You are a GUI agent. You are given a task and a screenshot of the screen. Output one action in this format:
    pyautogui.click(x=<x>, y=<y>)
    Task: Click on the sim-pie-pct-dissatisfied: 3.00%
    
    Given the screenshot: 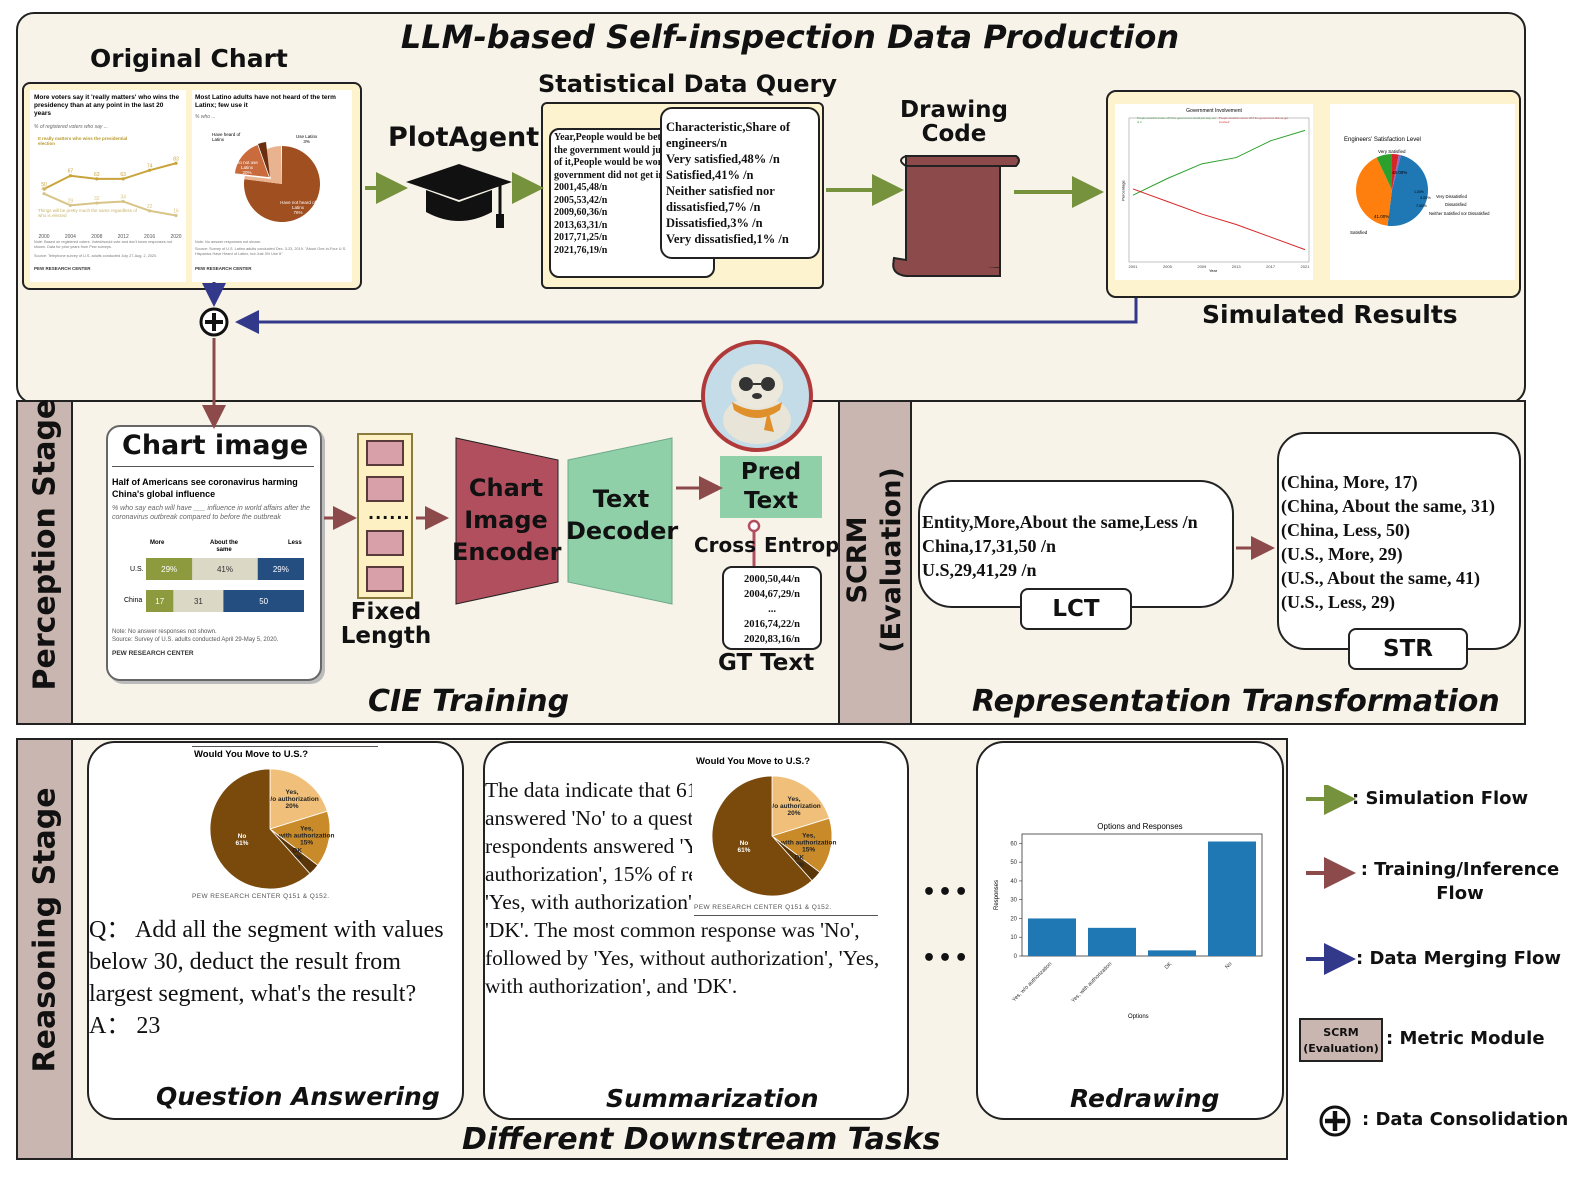 What is the action you would take?
    pyautogui.click(x=1425, y=198)
    